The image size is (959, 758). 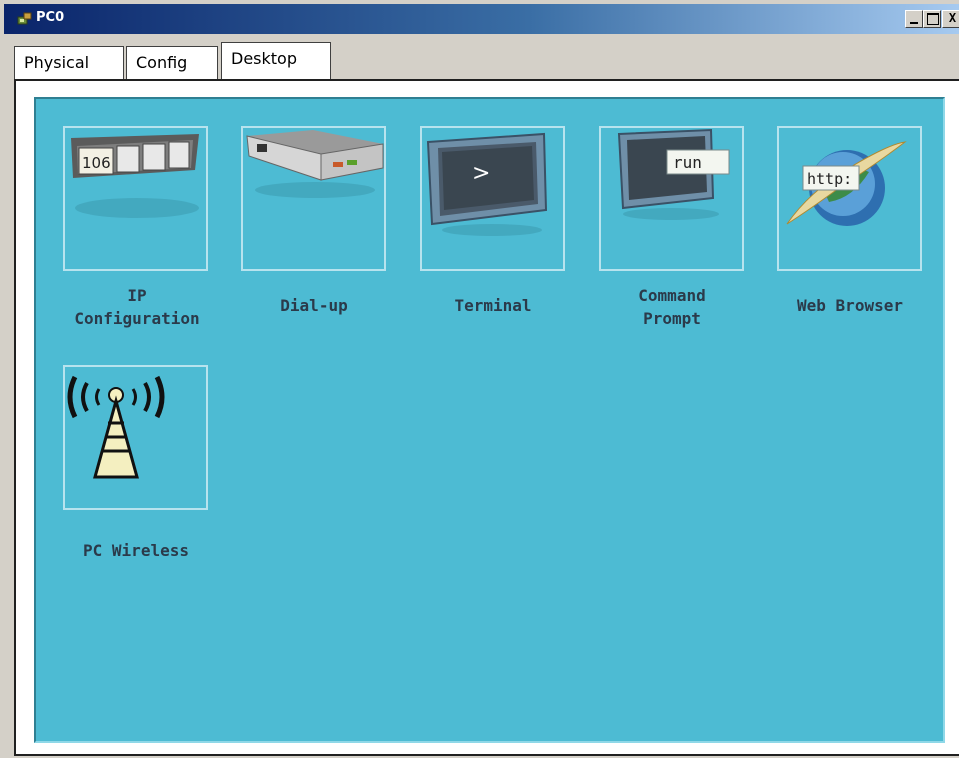 What do you see at coordinates (314, 305) in the screenshot?
I see `app-label-dial-up: Dial-up` at bounding box center [314, 305].